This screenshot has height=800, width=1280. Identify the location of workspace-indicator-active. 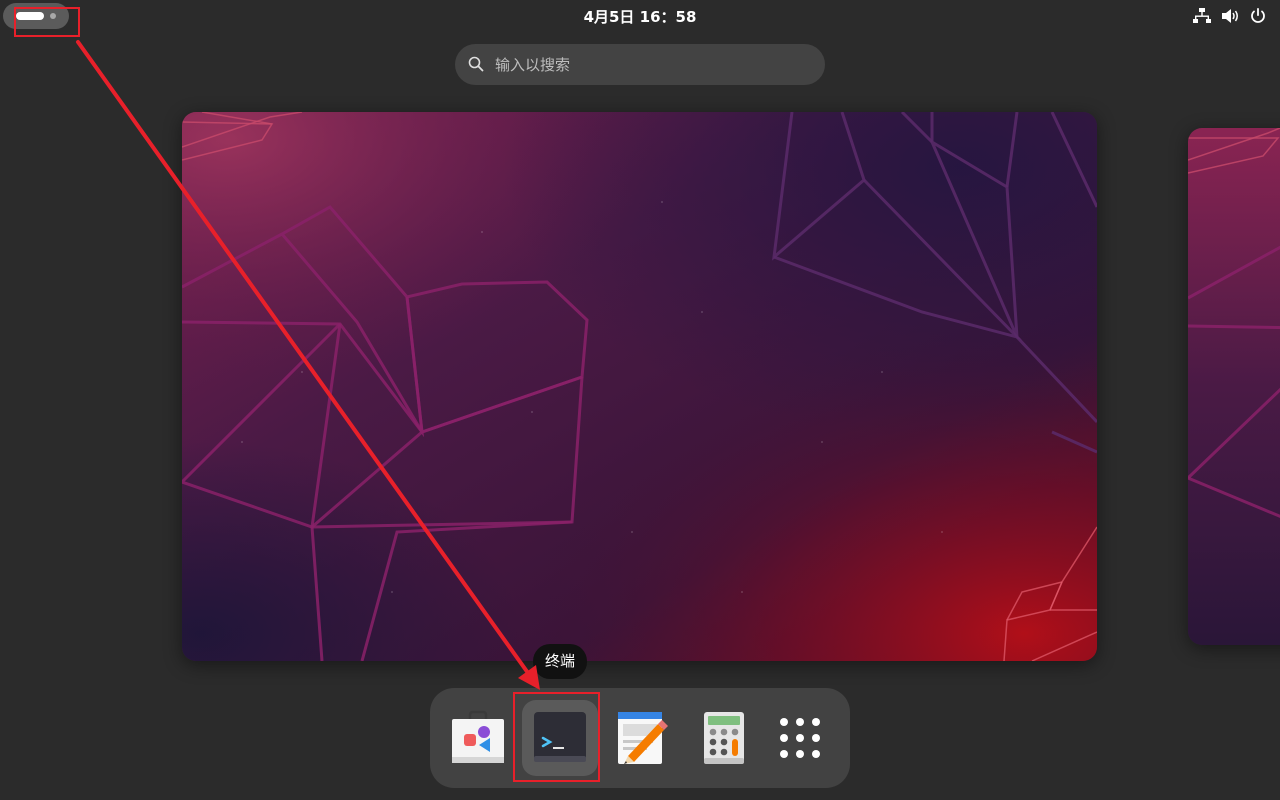
(30, 16).